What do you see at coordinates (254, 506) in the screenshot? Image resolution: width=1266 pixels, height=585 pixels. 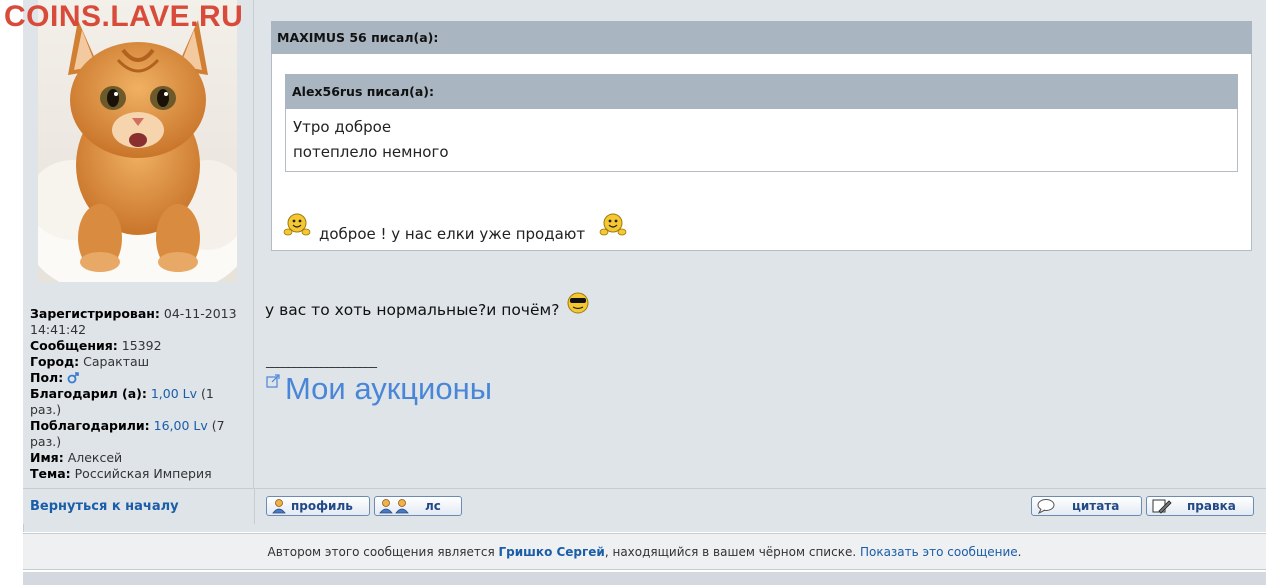 I see `column-divider` at bounding box center [254, 506].